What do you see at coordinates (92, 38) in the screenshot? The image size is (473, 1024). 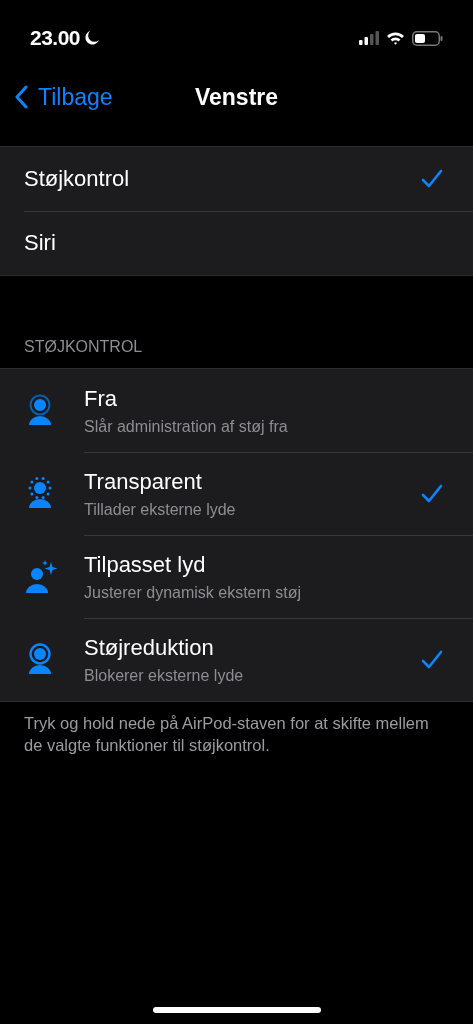 I see `moon-icon` at bounding box center [92, 38].